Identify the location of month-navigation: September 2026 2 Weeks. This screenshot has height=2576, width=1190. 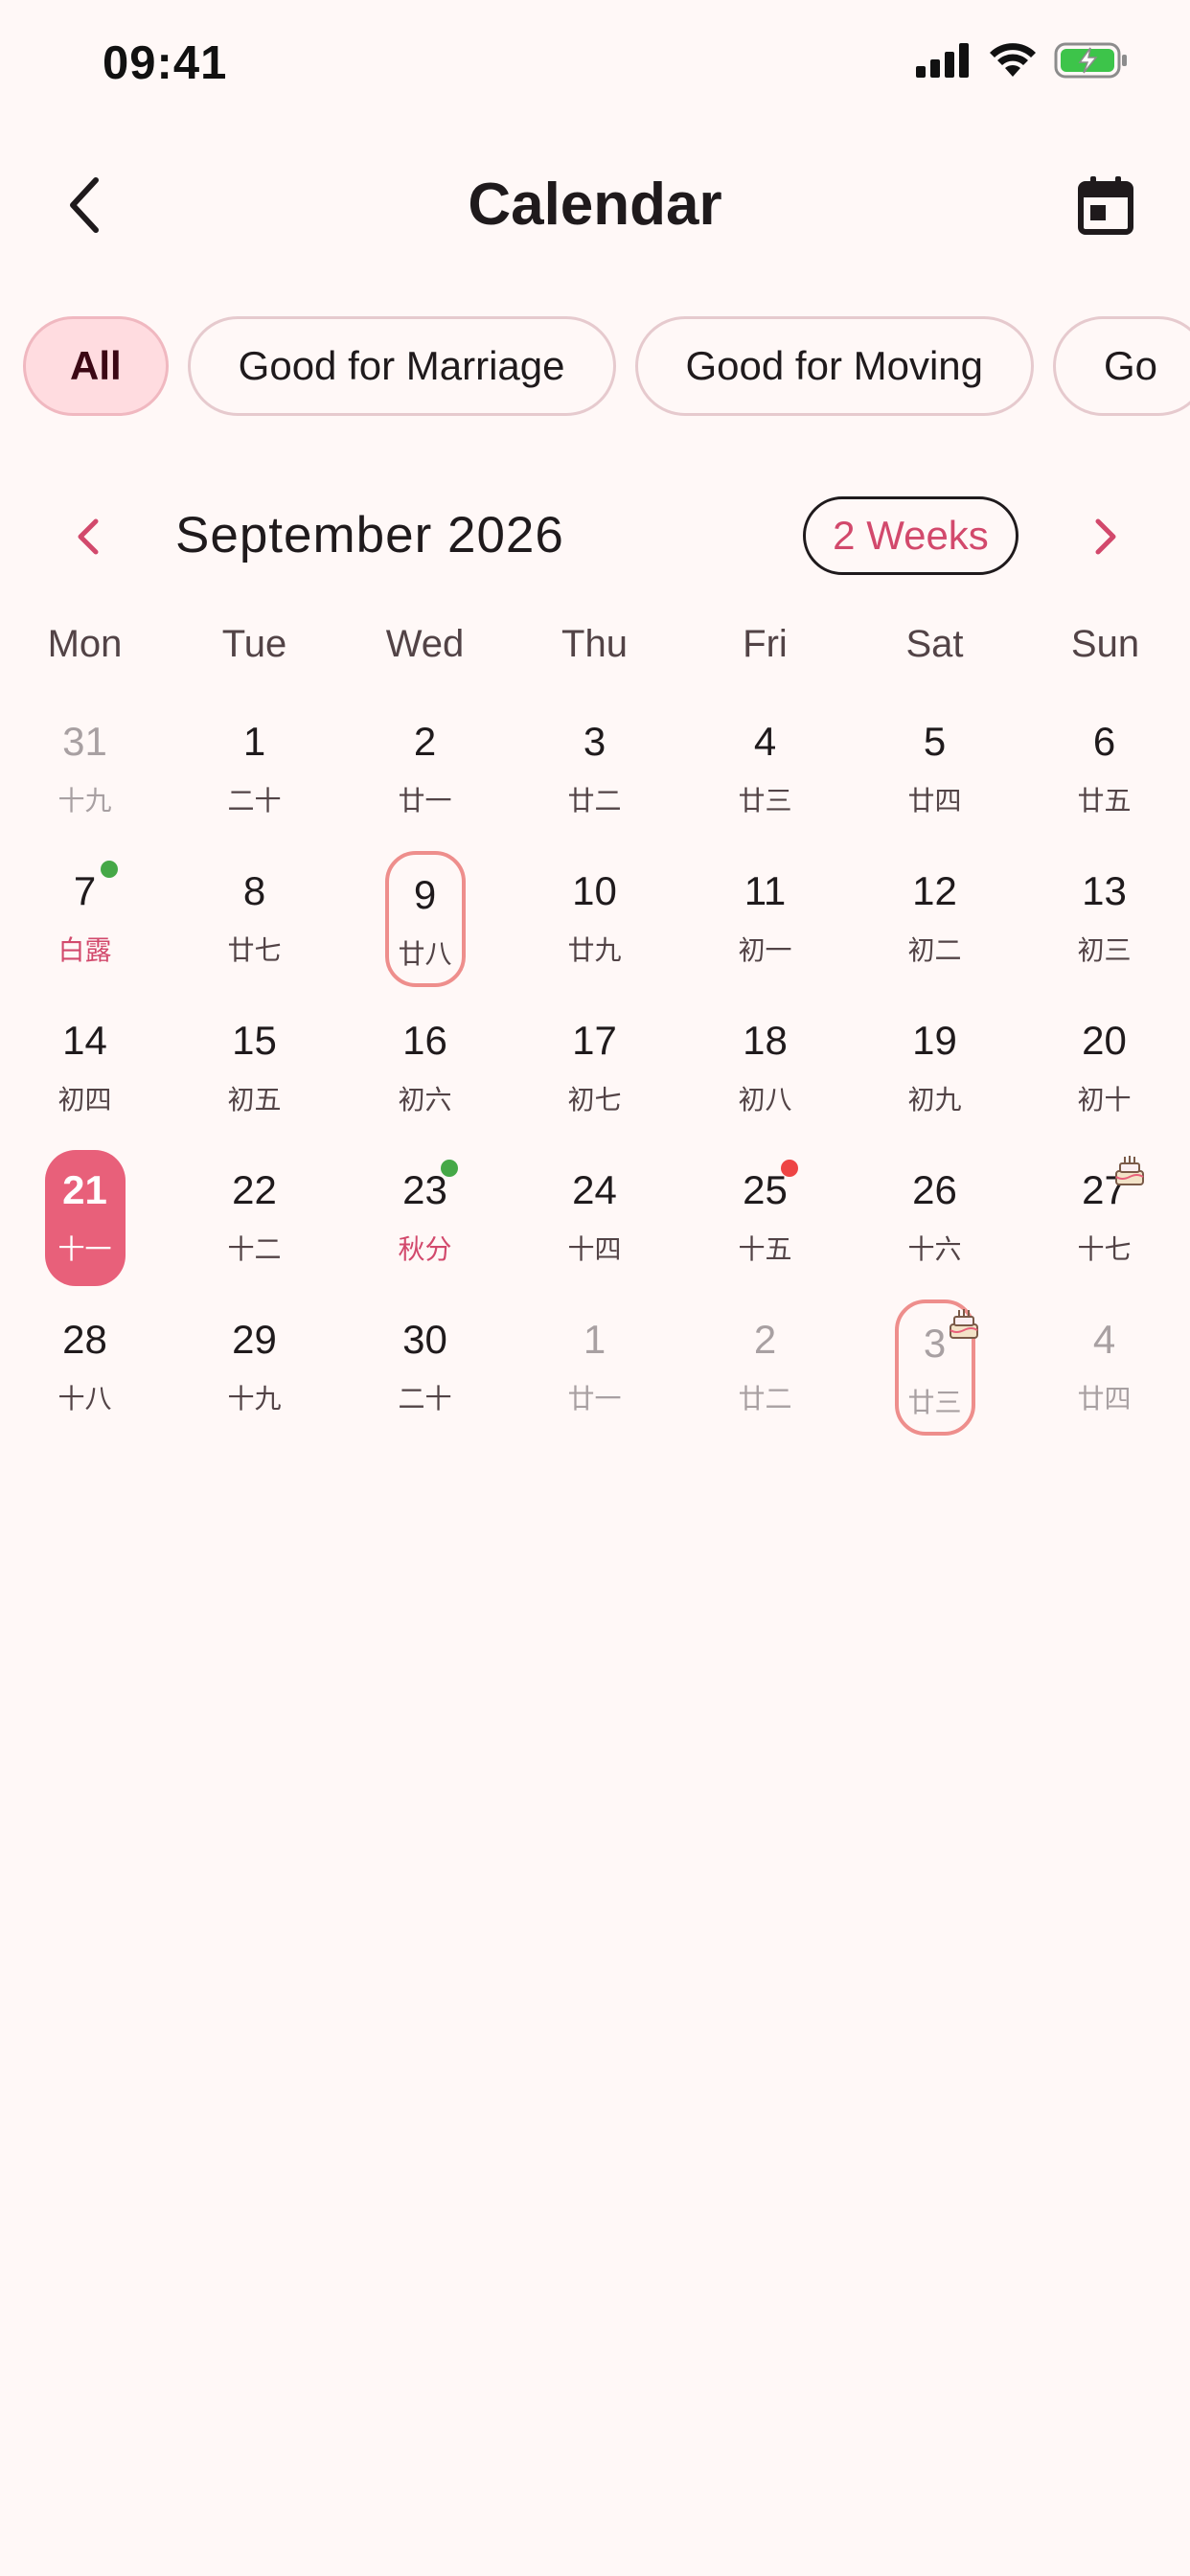
(595, 537).